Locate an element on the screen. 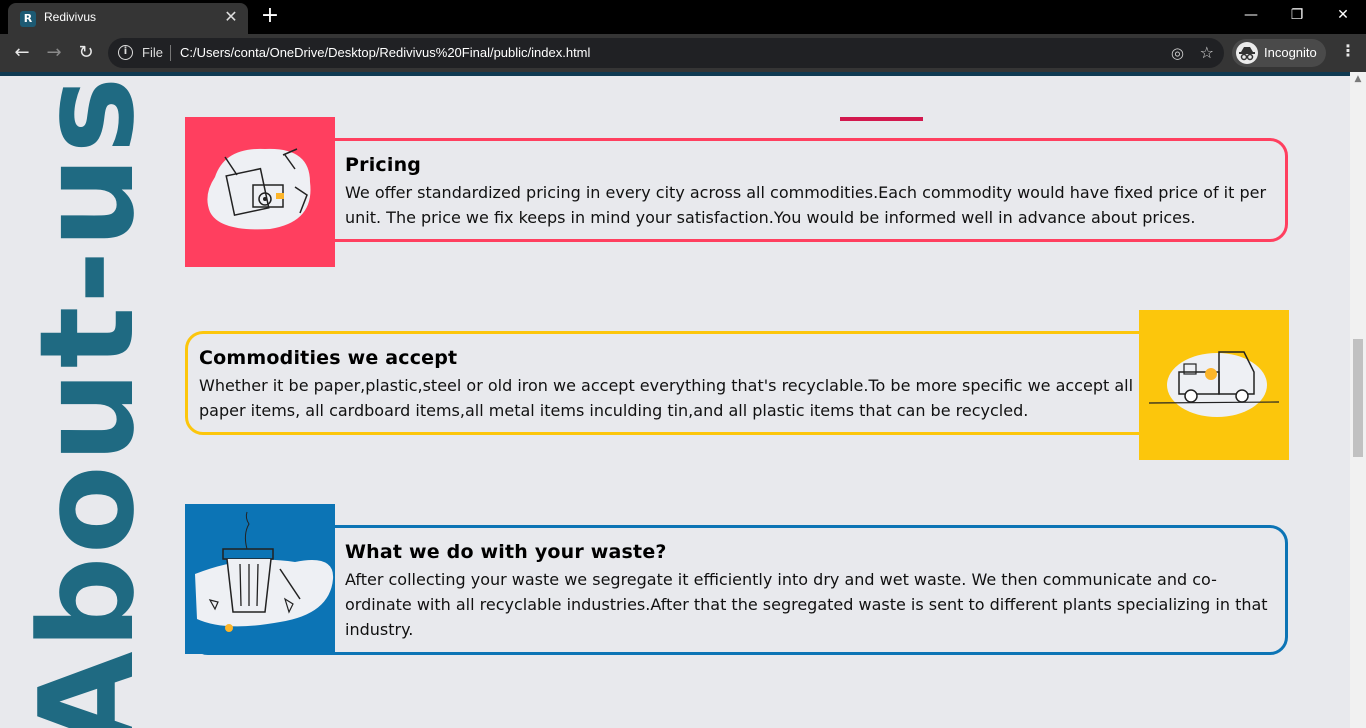 Image resolution: width=1366 pixels, height=728 pixels. address-divider is located at coordinates (170, 53).